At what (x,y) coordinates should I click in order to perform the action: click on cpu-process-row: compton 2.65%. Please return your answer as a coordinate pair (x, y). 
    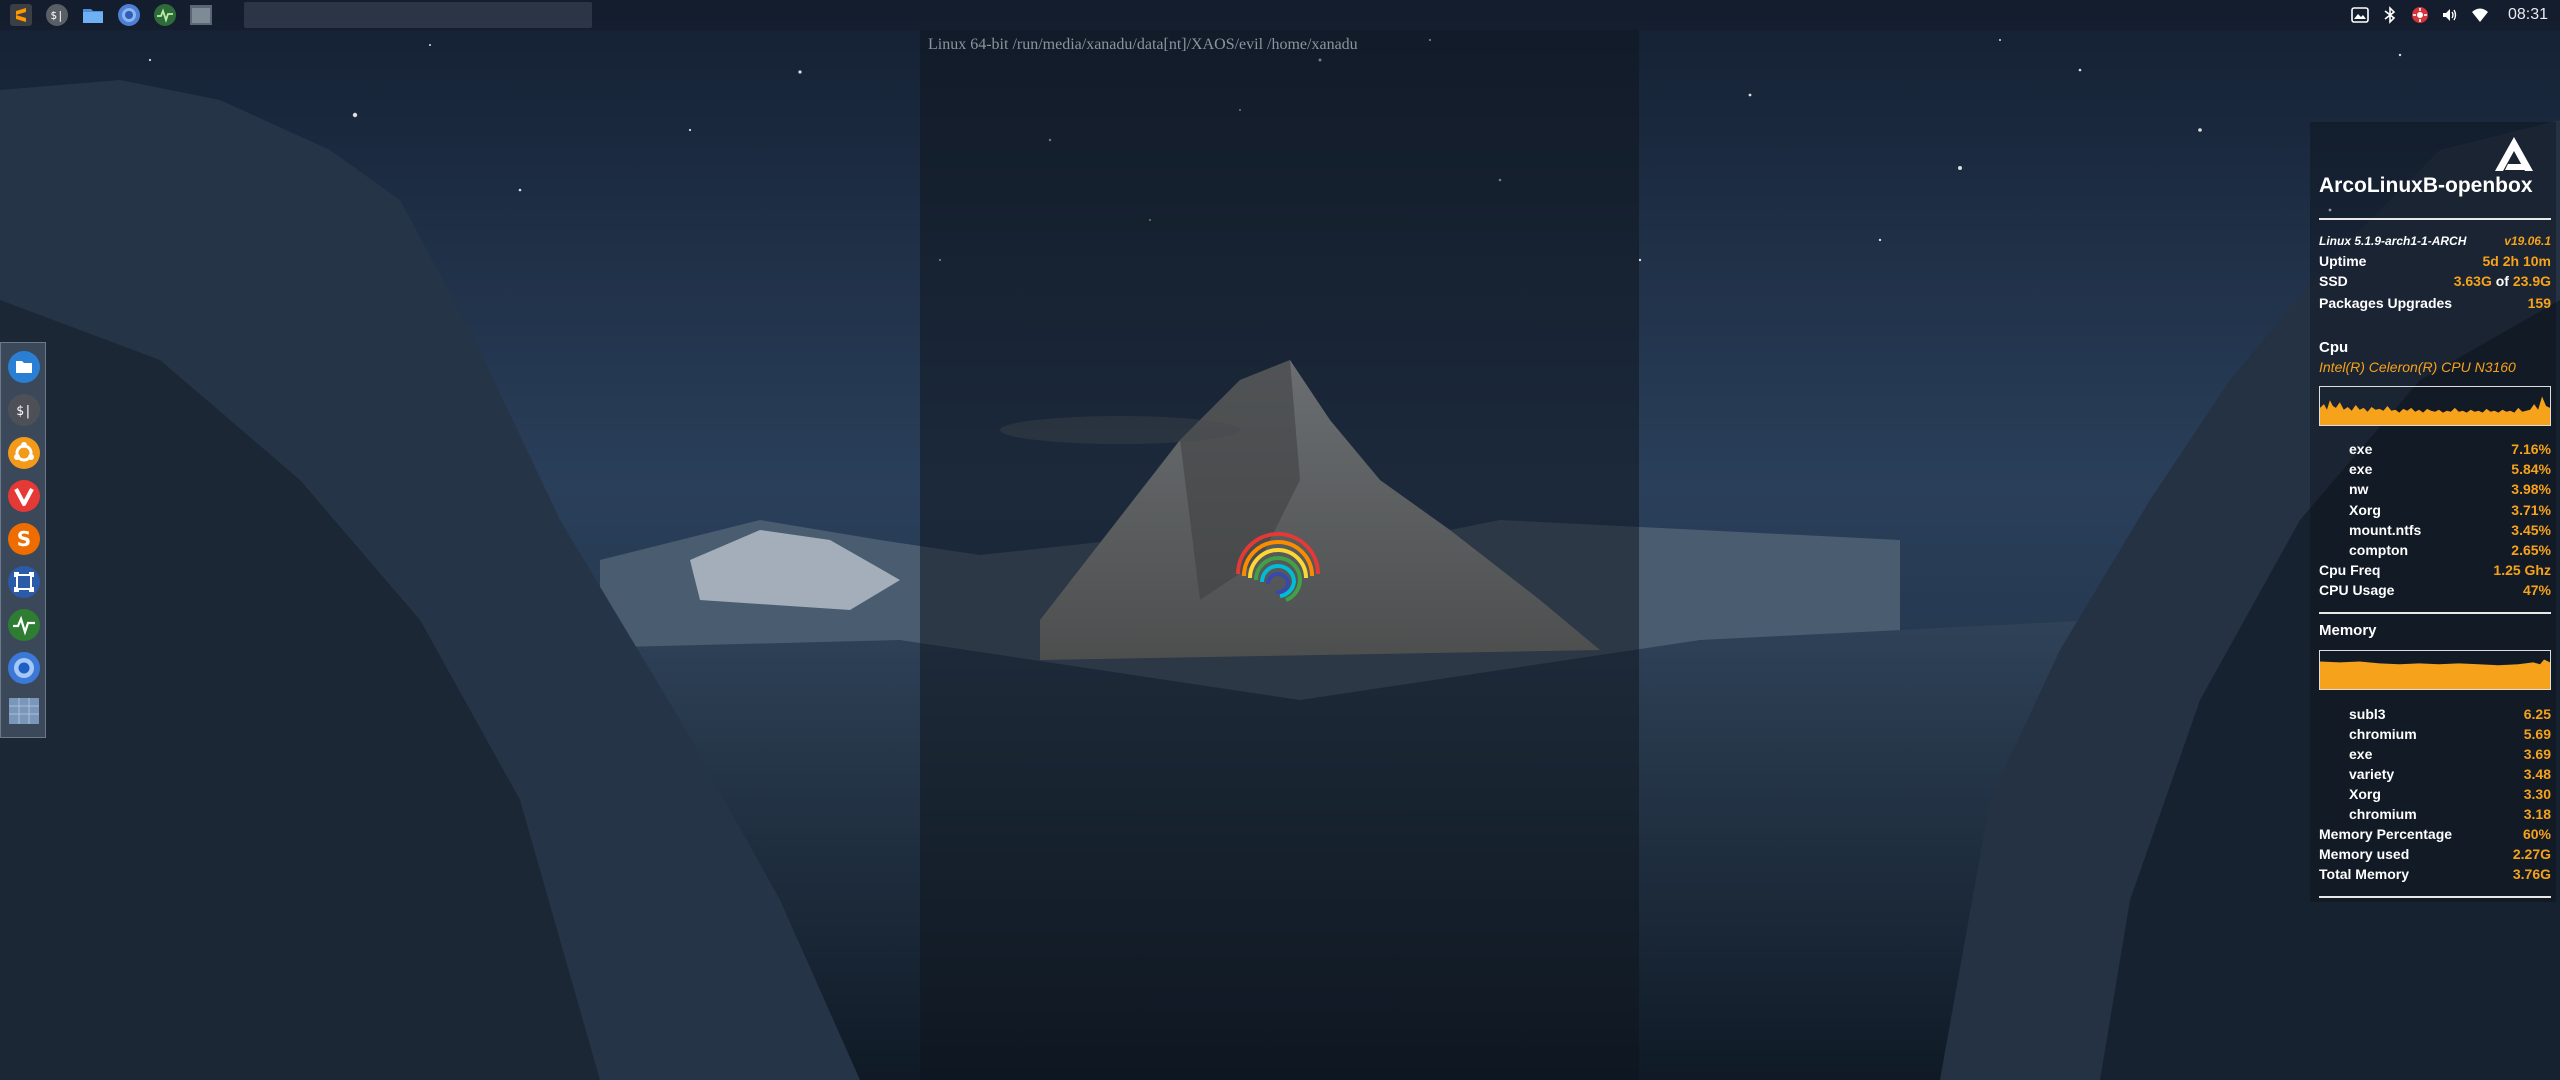
    Looking at the image, I should click on (2435, 551).